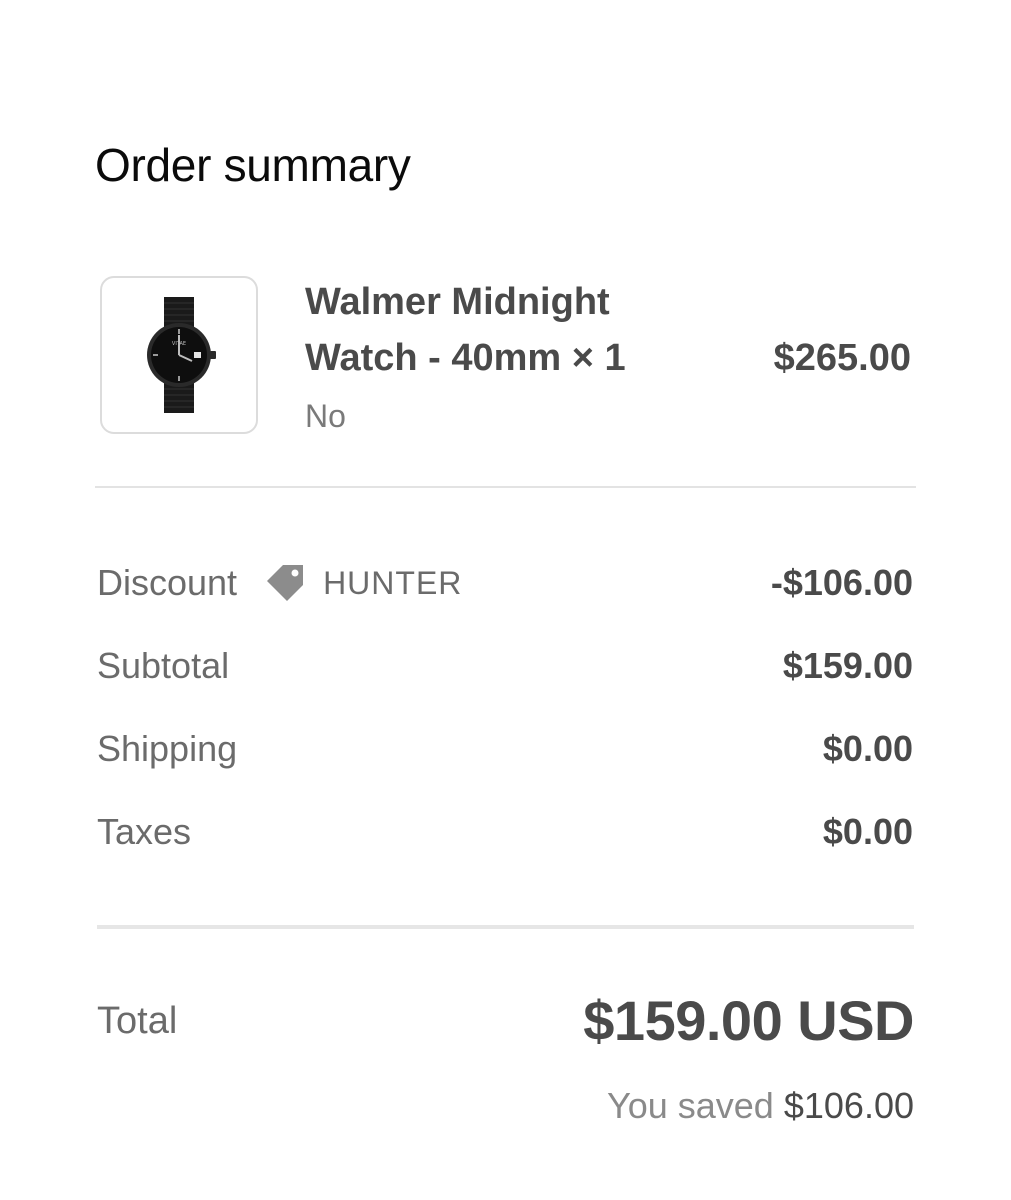 The image size is (1011, 1200). What do you see at coordinates (457, 302) in the screenshot?
I see `product-name-line1: Walmer Midnight` at bounding box center [457, 302].